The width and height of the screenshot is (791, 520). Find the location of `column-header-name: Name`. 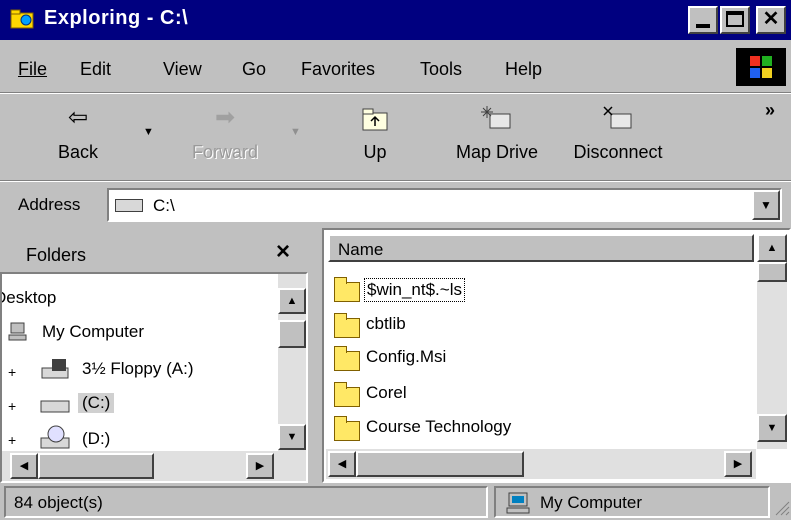

column-header-name: Name is located at coordinates (541, 248).